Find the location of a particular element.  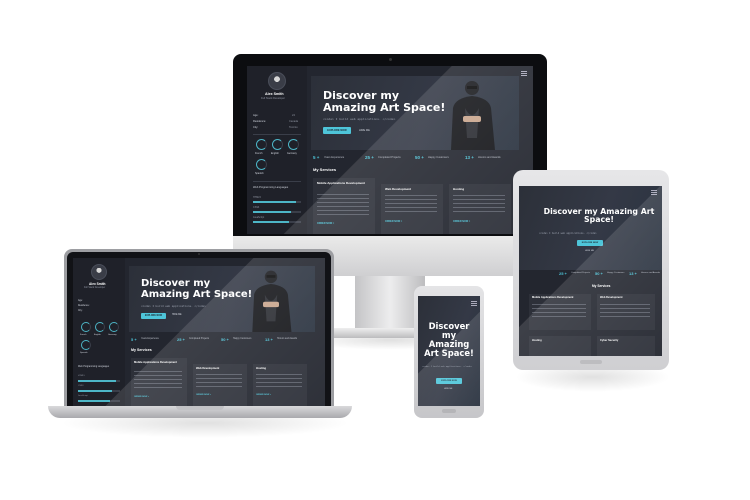

phone-home-button is located at coordinates (449, 411).